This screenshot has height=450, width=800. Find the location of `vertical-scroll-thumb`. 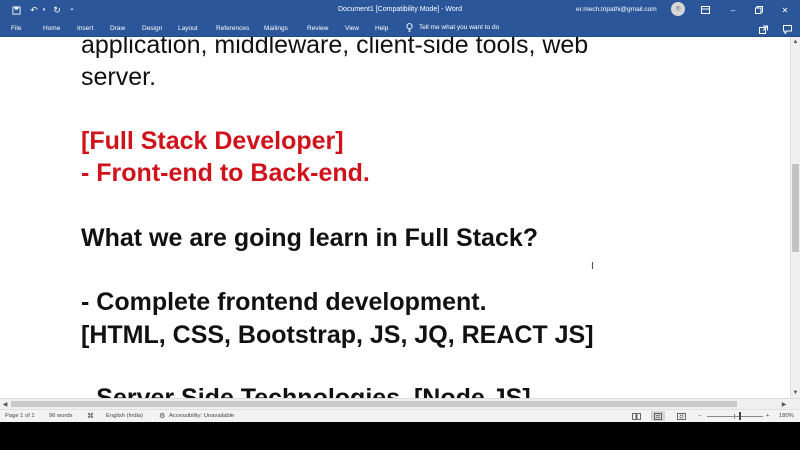

vertical-scroll-thumb is located at coordinates (795, 208).